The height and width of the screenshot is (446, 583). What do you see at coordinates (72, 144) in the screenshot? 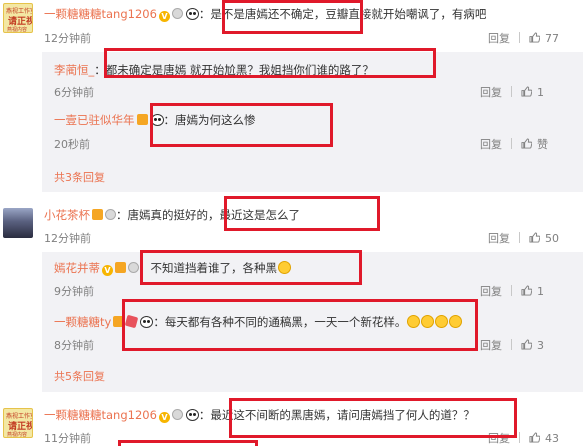
I see `timestamp: 20秒前` at bounding box center [72, 144].